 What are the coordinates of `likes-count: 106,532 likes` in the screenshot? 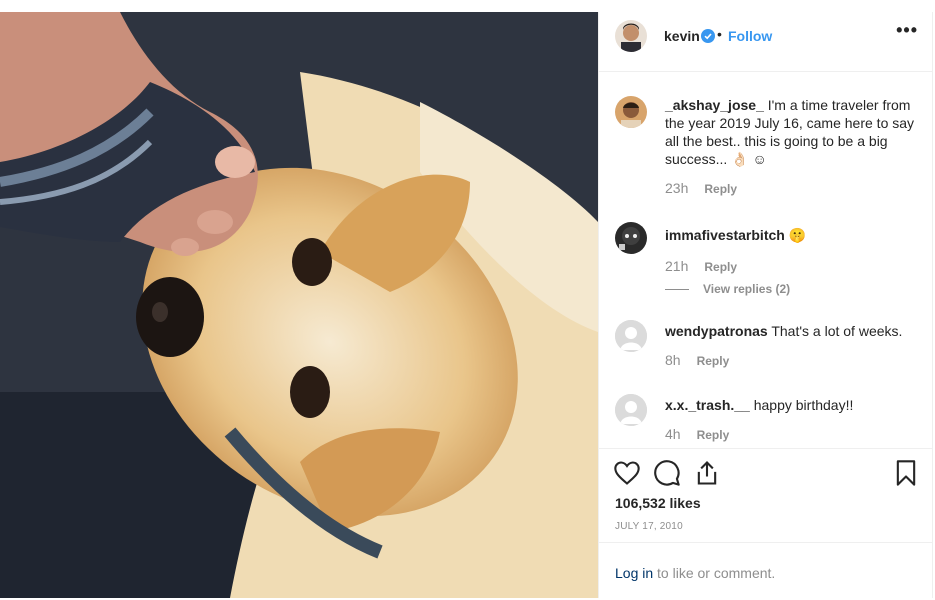 It's located at (658, 503).